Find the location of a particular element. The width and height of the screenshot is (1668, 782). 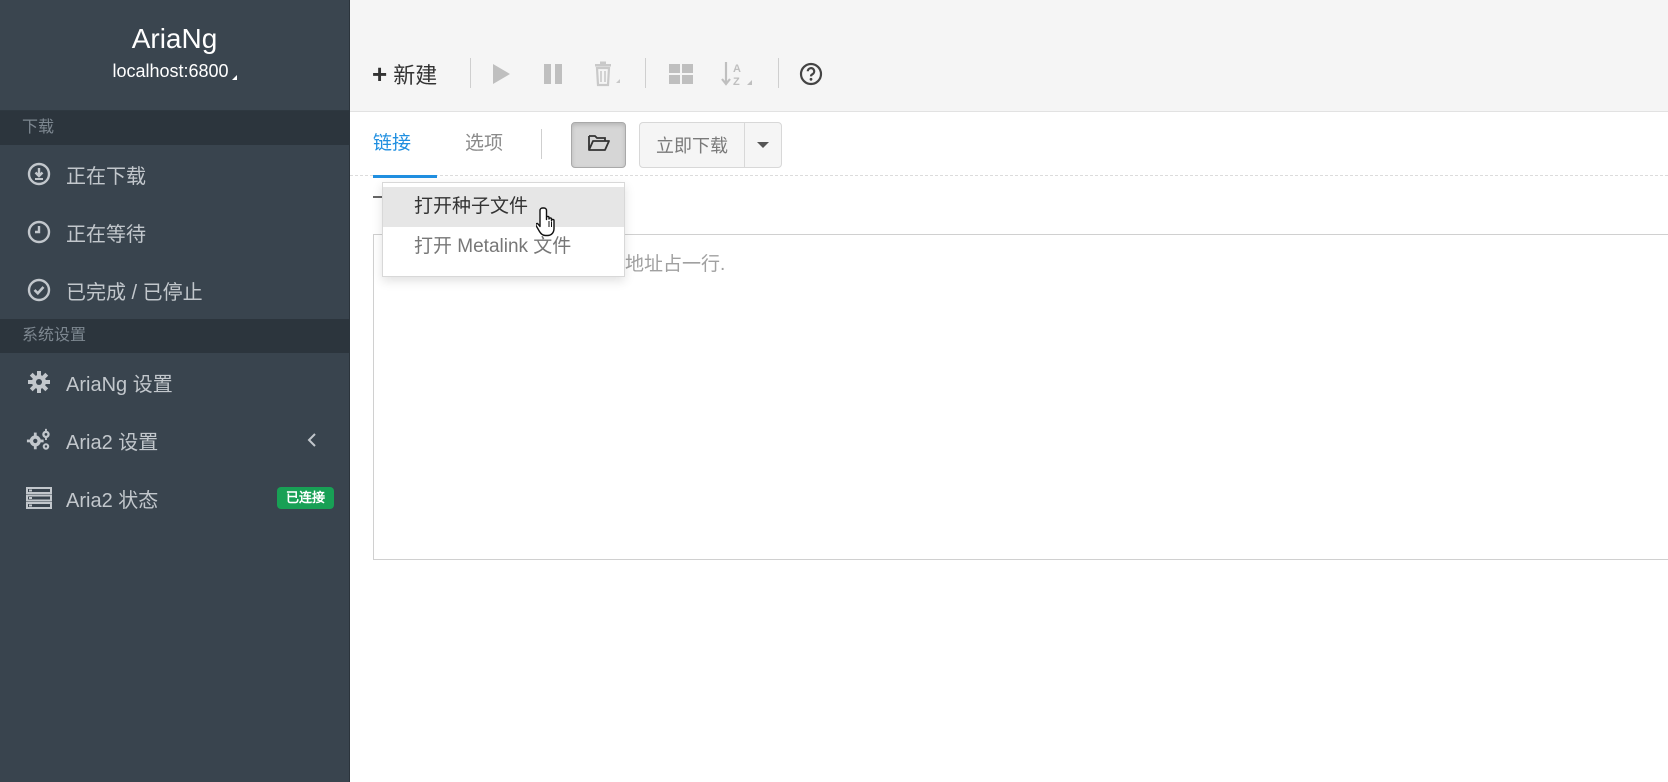

status-badge: 已连接 is located at coordinates (305, 498).